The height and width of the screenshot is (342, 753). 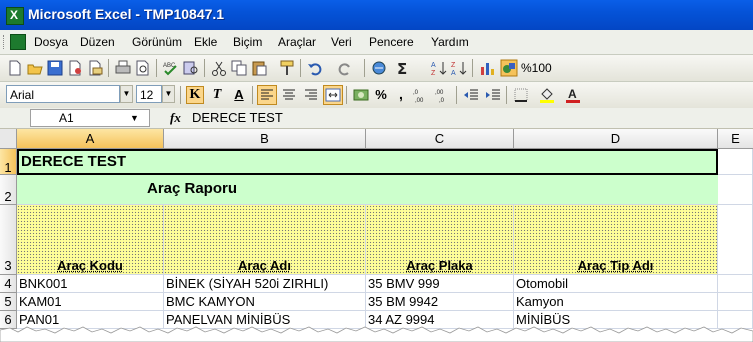 I want to click on table-cell: BNK001, so click(x=90, y=284).